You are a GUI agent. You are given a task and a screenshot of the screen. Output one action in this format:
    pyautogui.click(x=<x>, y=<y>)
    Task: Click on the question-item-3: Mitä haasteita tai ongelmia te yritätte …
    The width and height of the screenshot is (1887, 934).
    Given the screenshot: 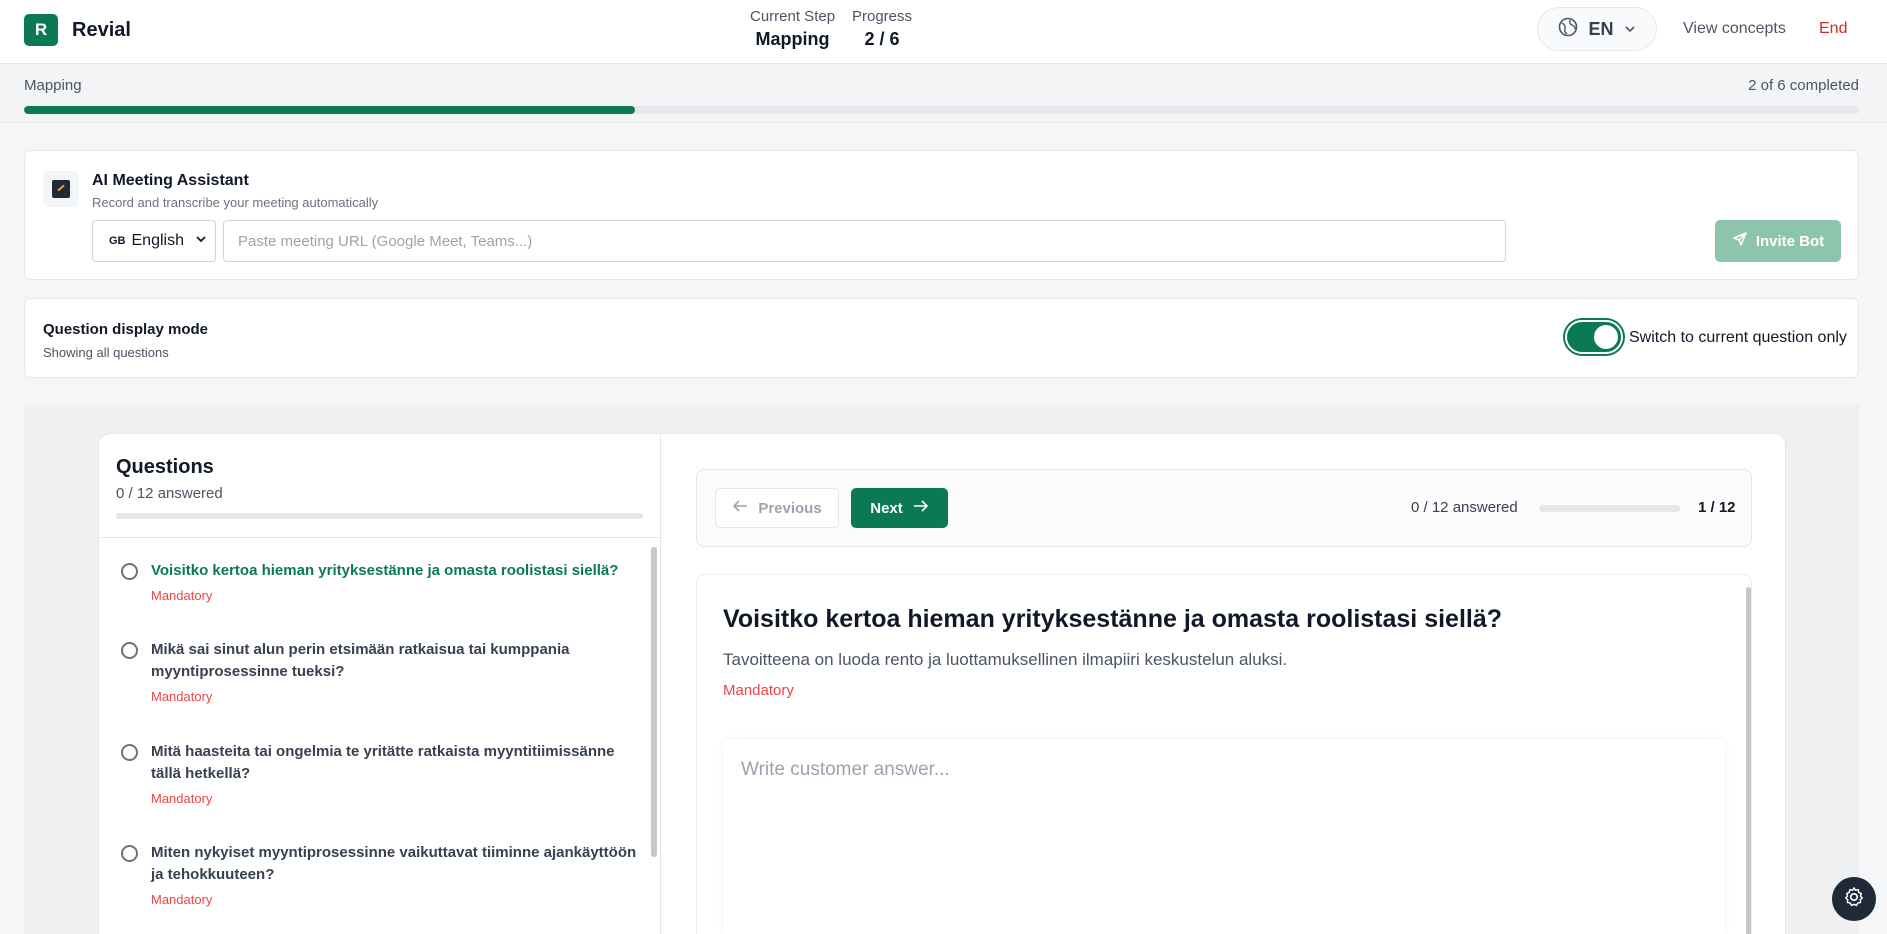 What is the action you would take?
    pyautogui.click(x=376, y=781)
    